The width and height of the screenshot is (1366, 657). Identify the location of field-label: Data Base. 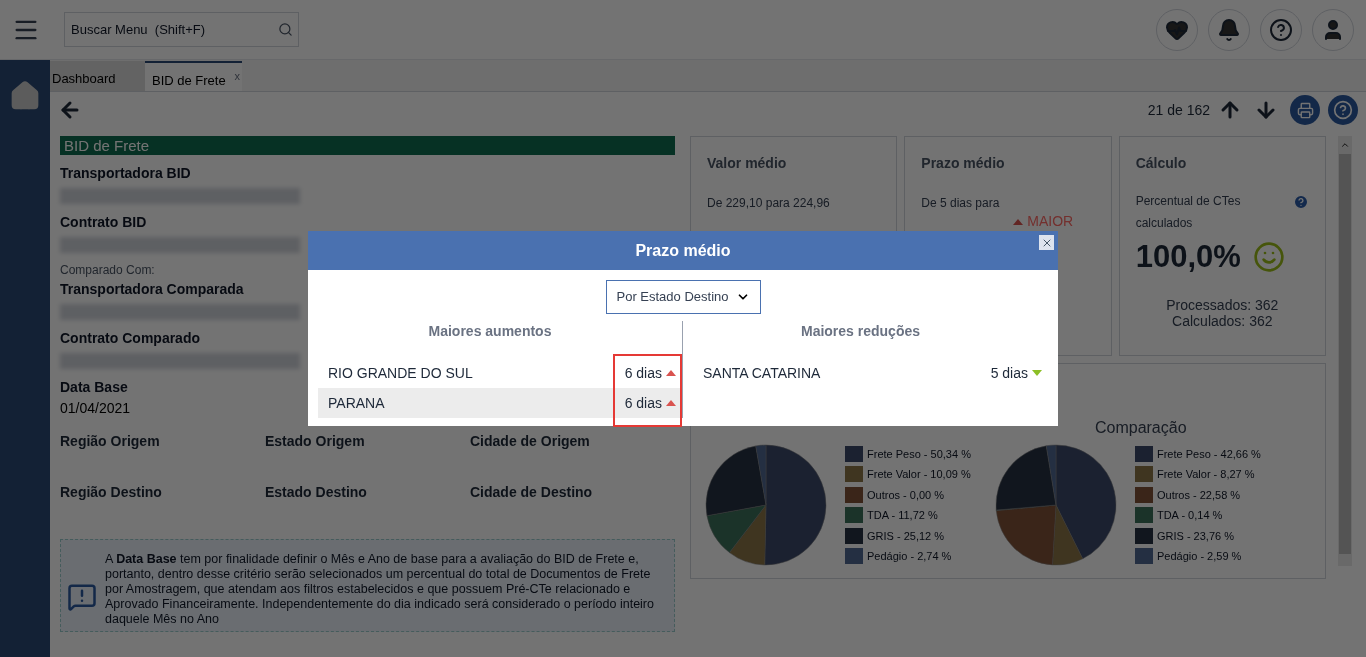
(94, 387).